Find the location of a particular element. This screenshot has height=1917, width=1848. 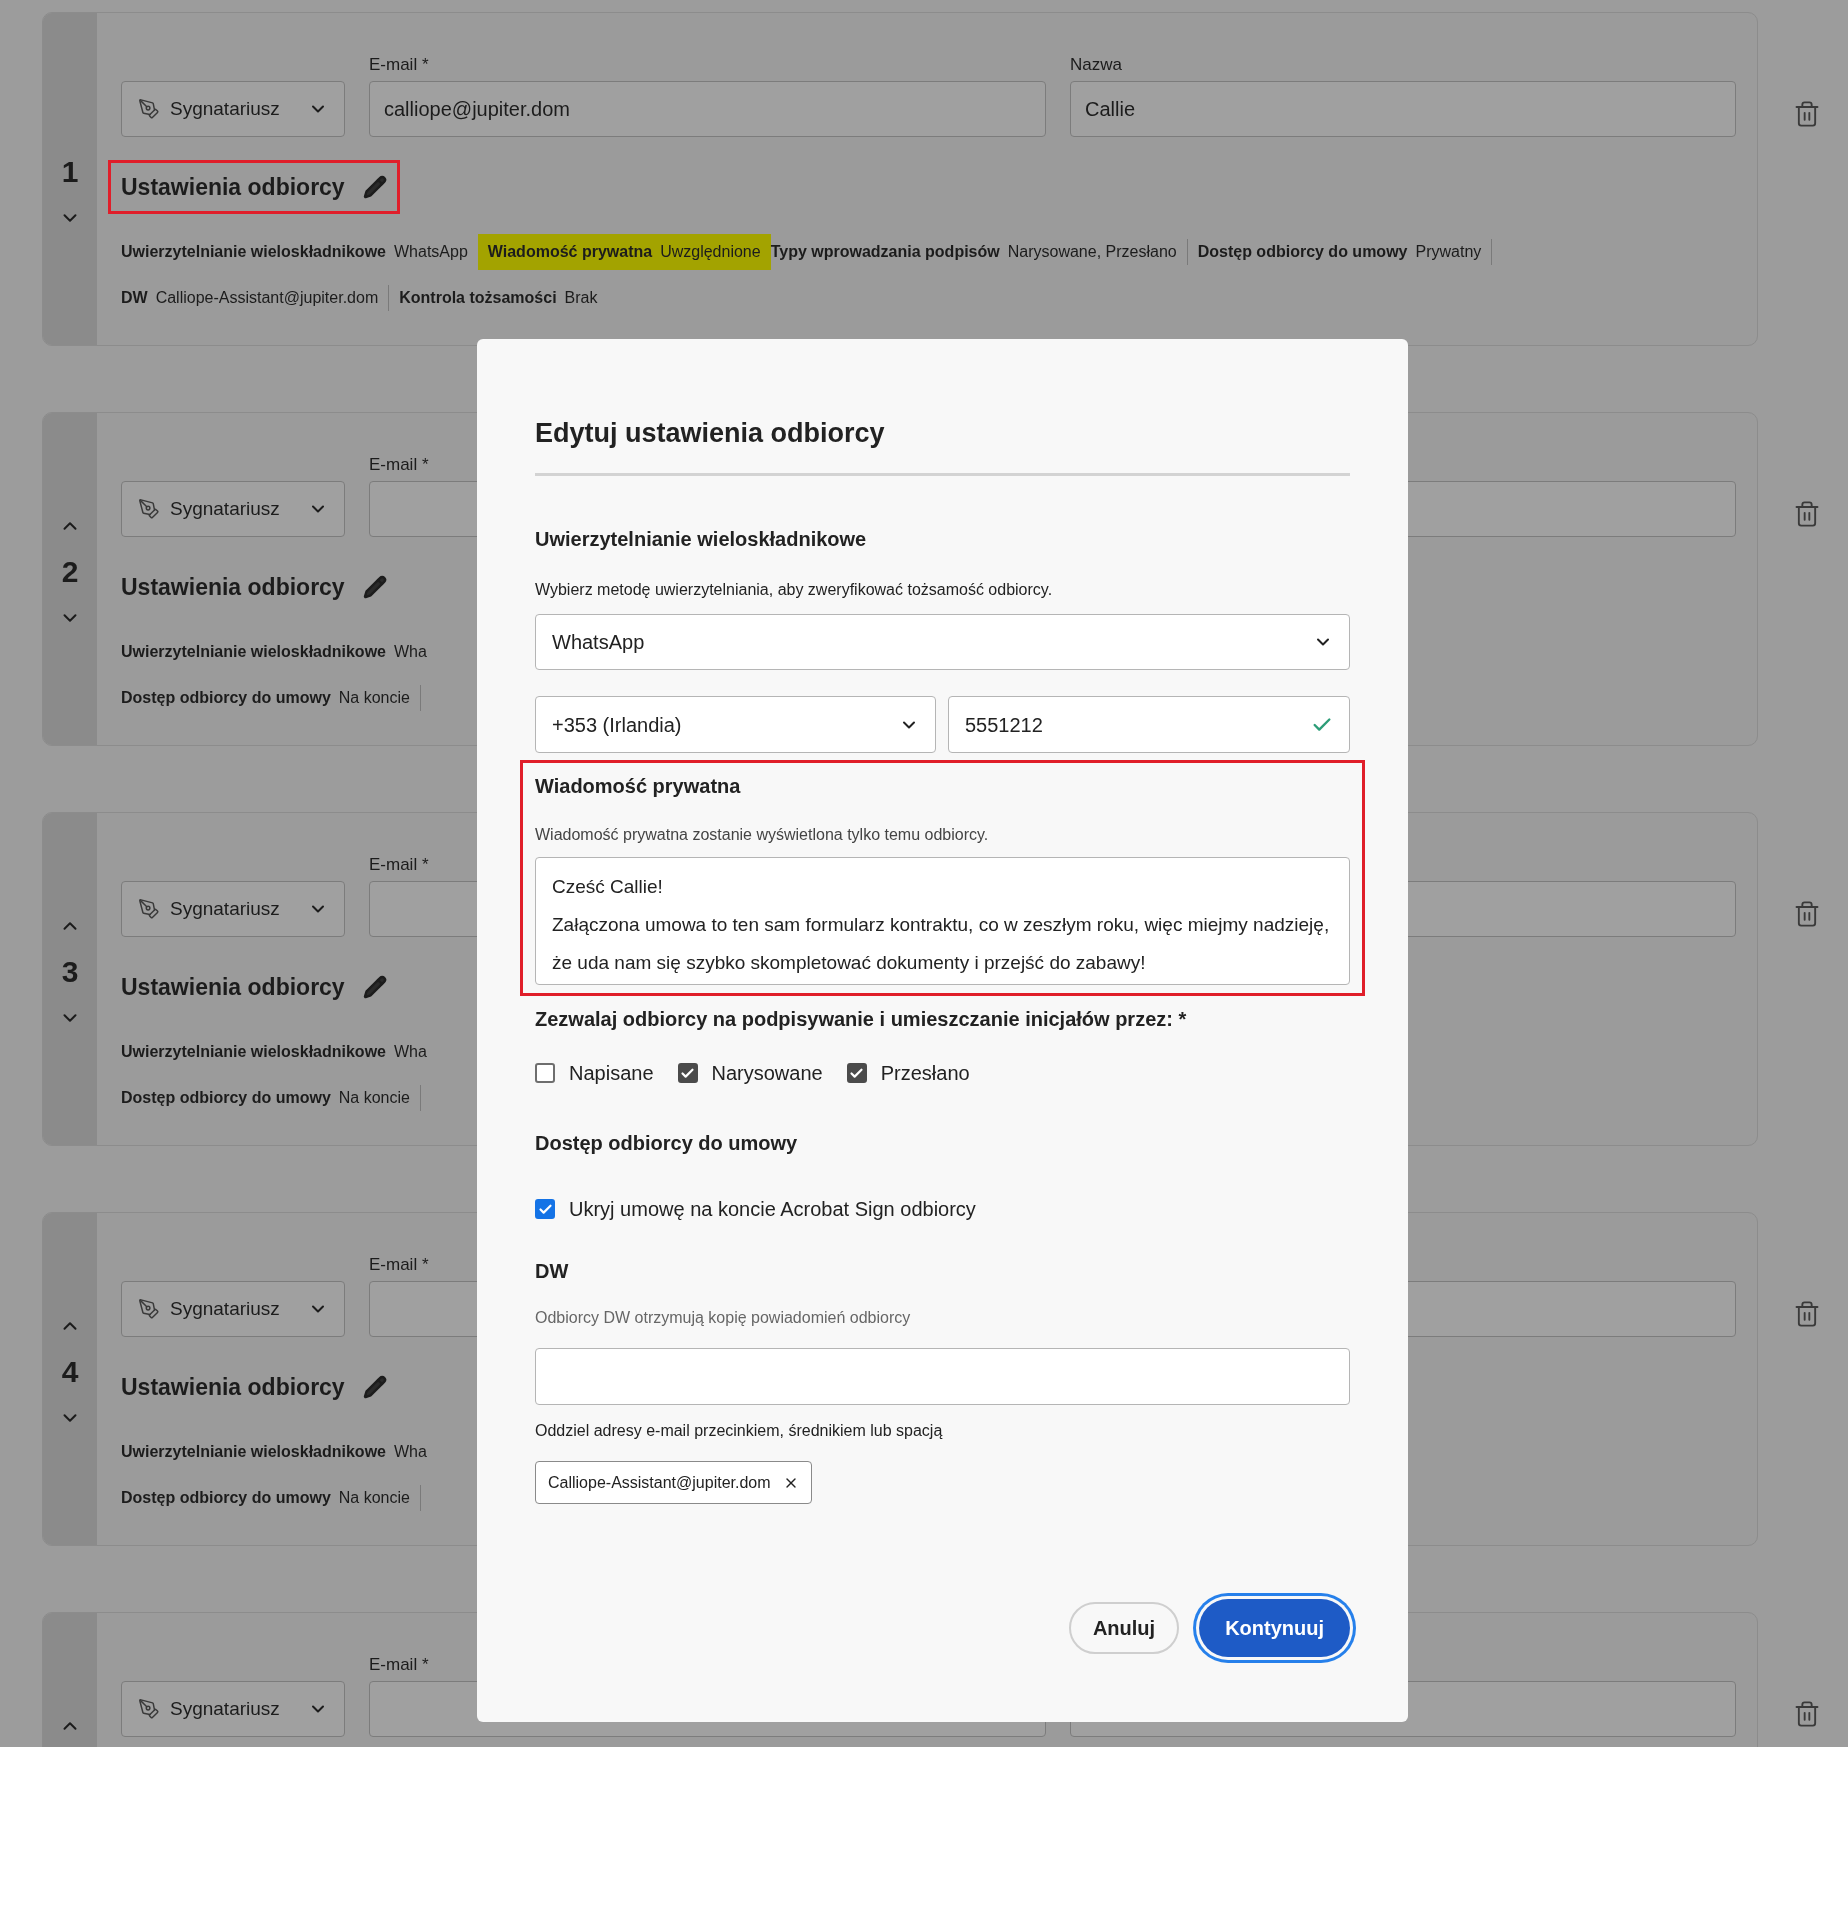

setting-label: DW is located at coordinates (134, 298).